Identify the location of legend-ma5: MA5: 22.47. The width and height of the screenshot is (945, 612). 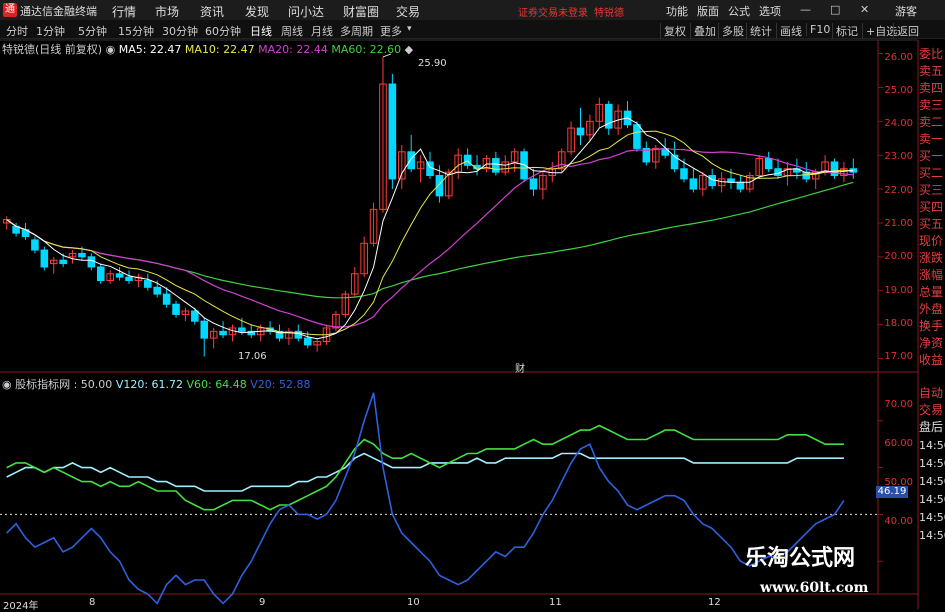
(150, 49).